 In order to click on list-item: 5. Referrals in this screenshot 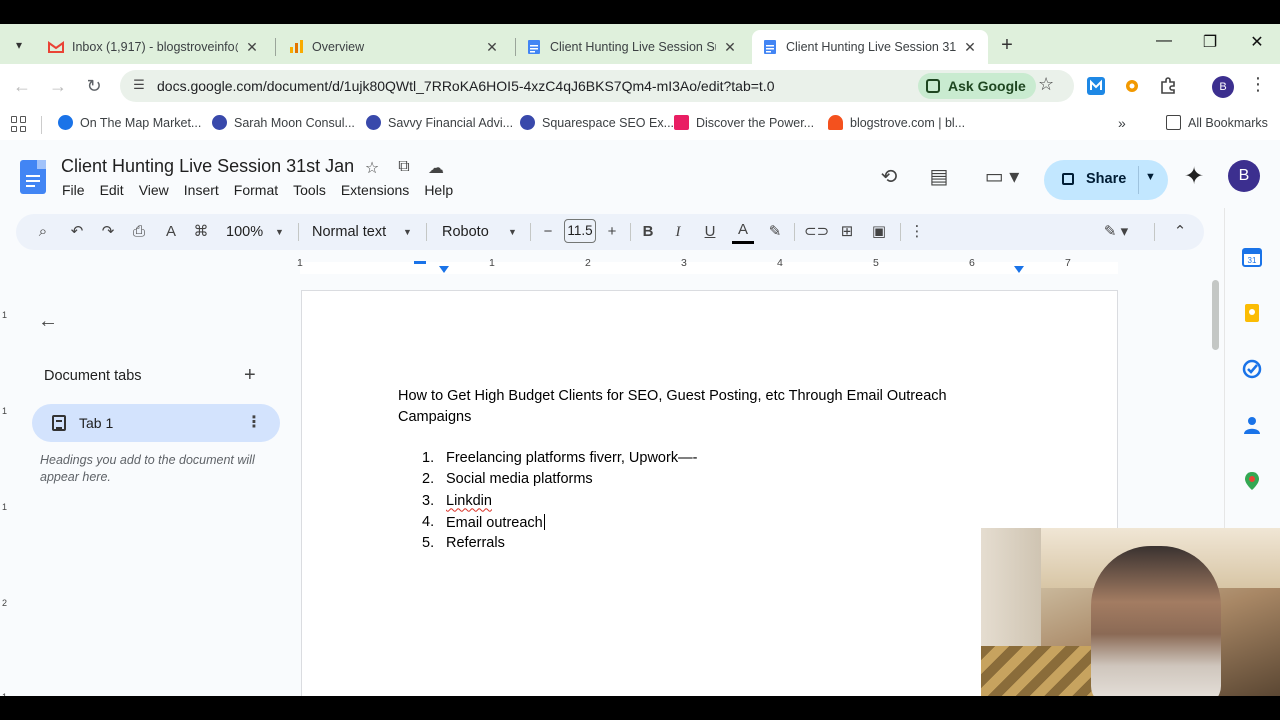, I will do `click(648, 545)`.